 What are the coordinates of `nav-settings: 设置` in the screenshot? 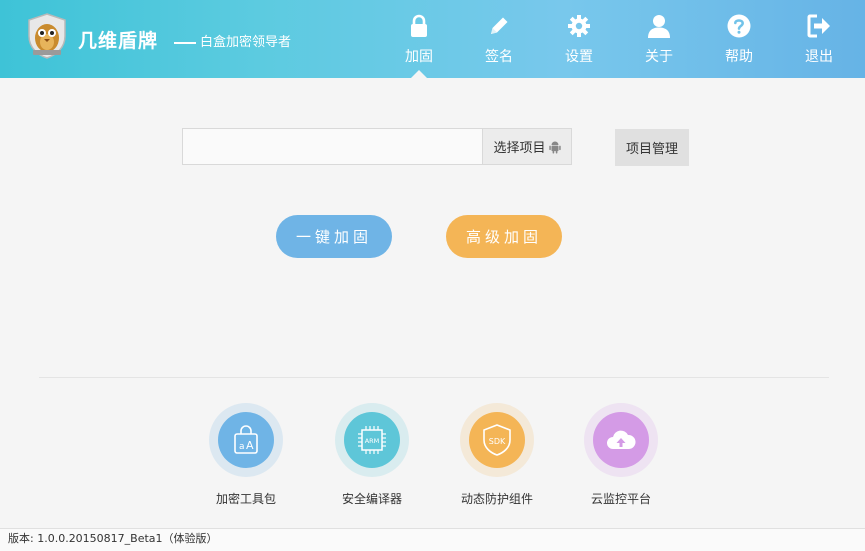 It's located at (579, 39).